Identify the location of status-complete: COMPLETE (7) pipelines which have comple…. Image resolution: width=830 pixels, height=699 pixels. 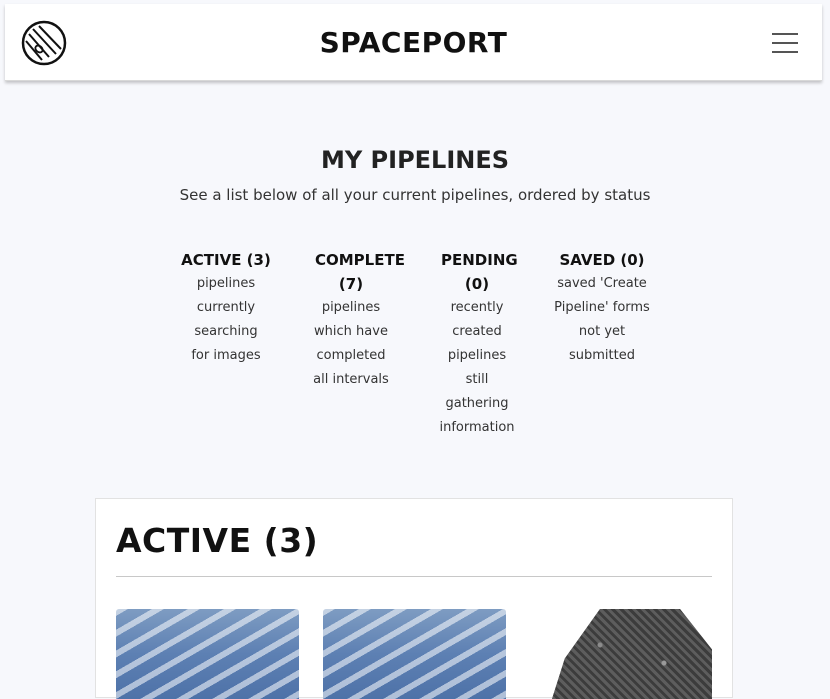
(353, 320).